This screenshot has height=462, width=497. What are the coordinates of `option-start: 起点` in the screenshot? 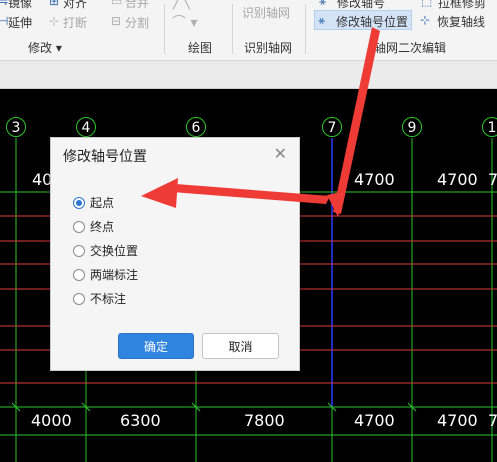 It's located at (93, 202).